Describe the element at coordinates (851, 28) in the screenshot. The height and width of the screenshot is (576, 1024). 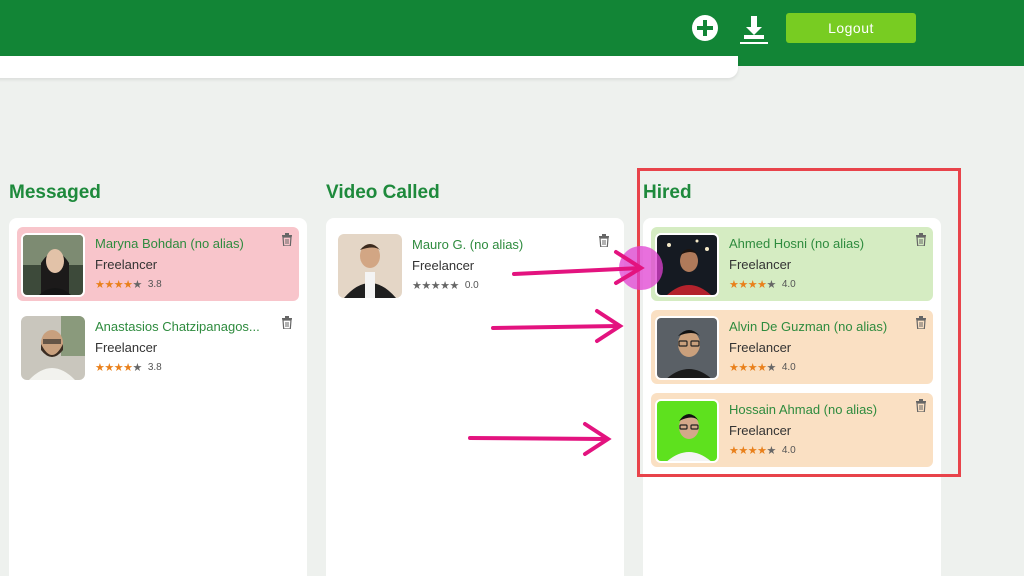
I see `logout-button: Logout` at that location.